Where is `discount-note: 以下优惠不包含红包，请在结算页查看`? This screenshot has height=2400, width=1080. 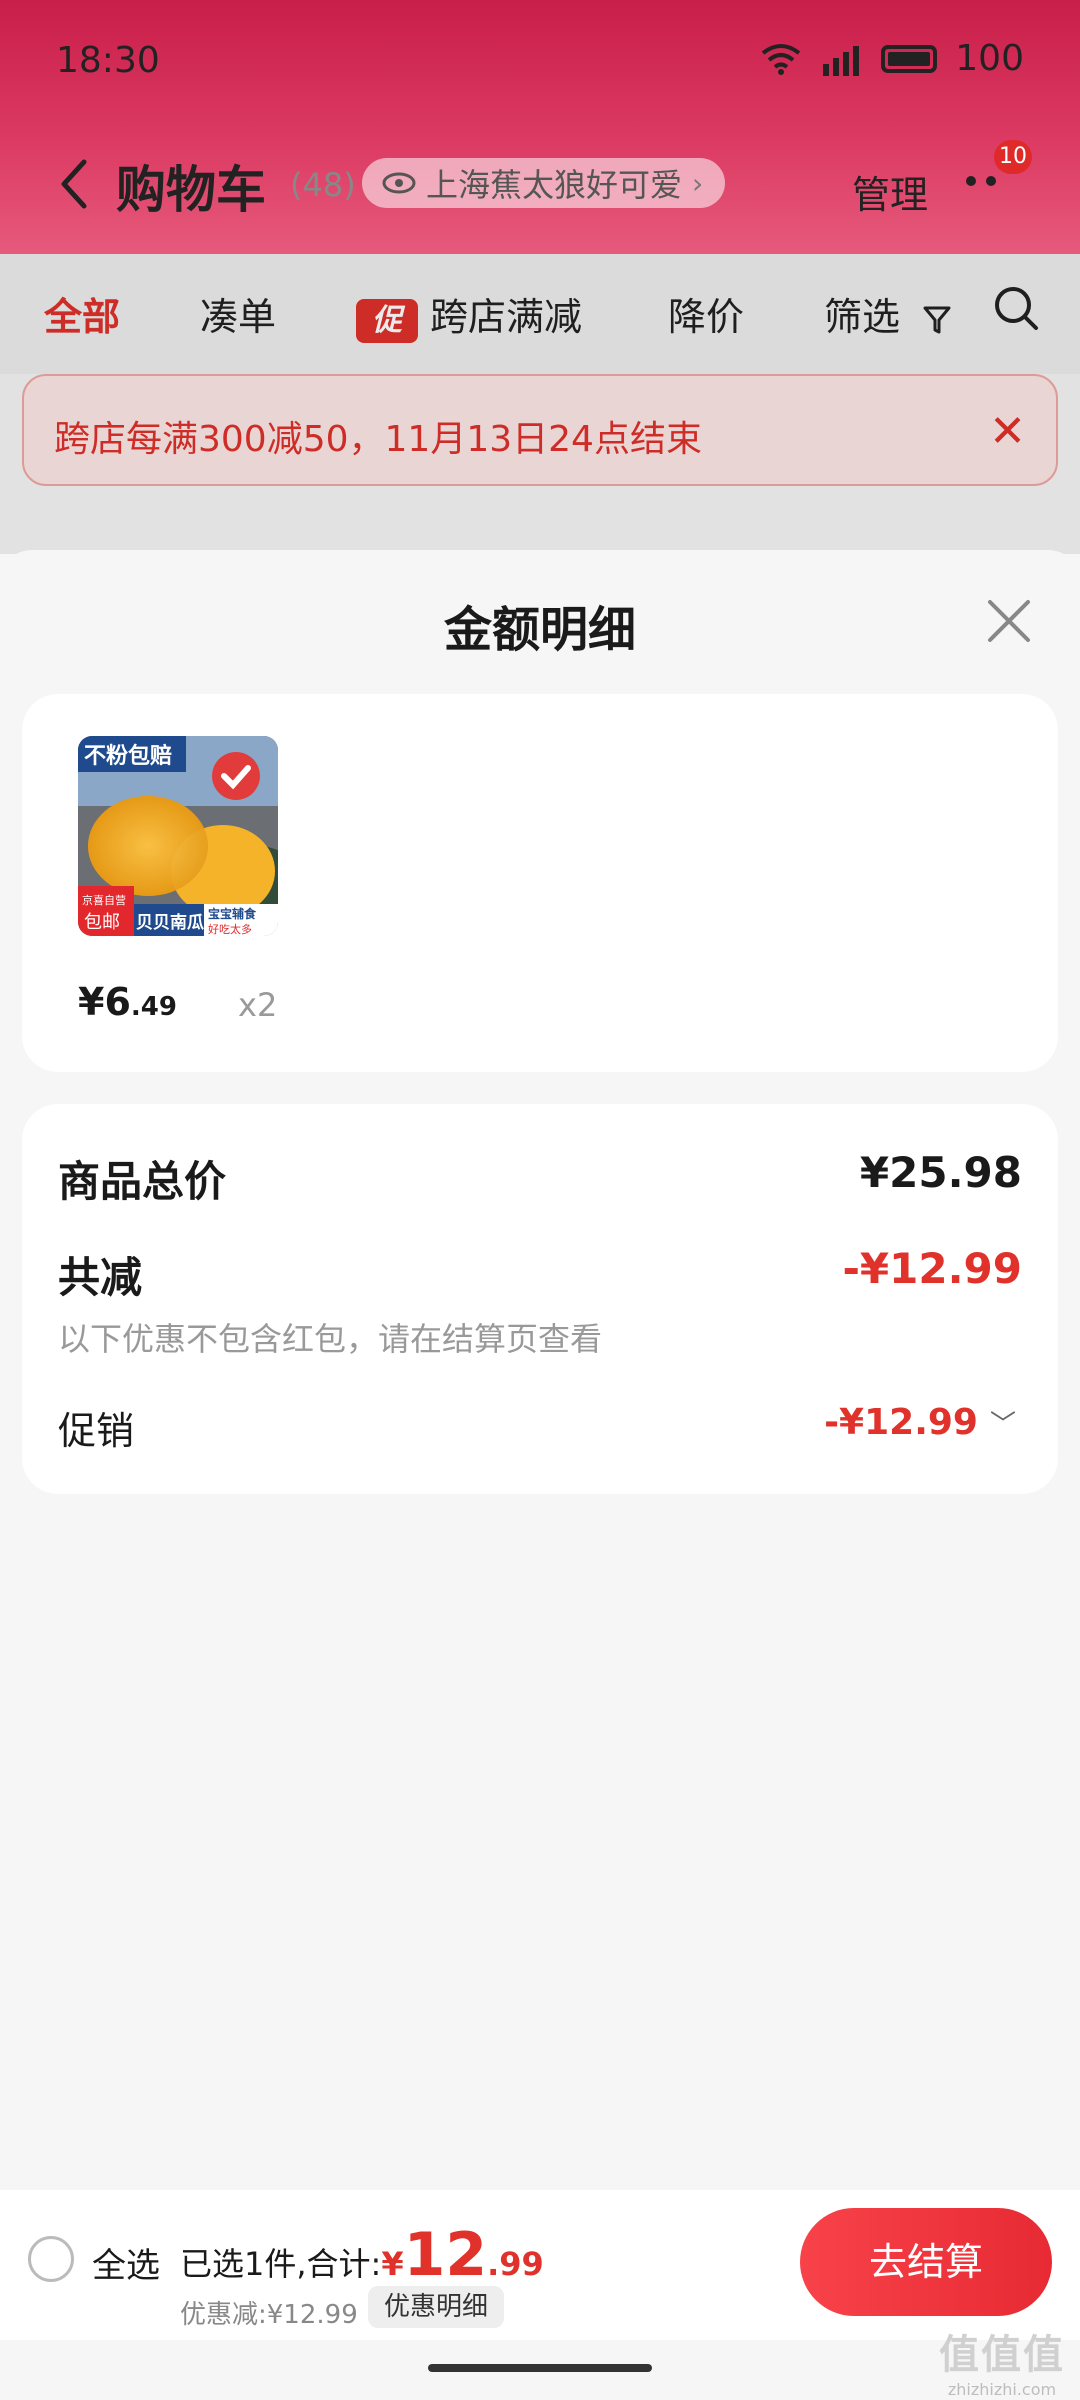 discount-note: 以下优惠不包含红包，请在结算页查看 is located at coordinates (330, 1339).